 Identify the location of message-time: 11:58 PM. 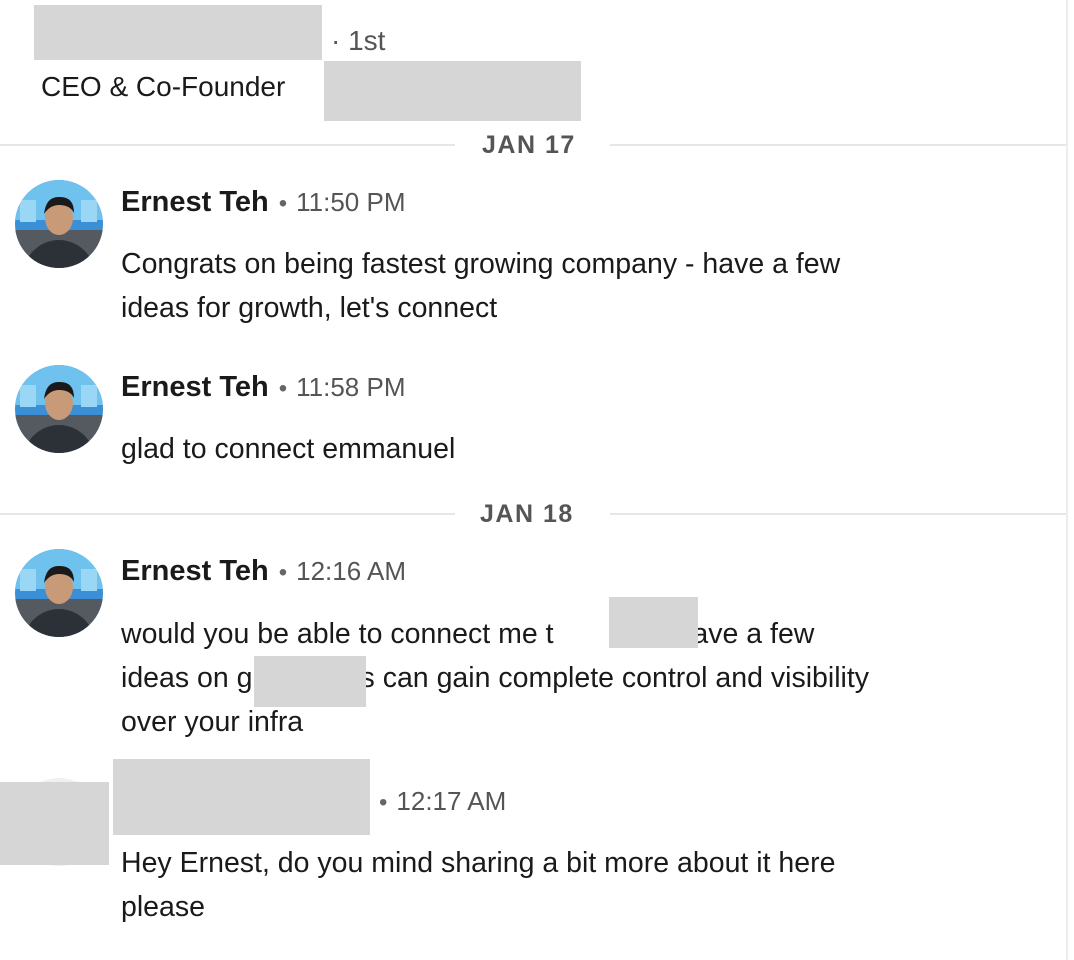
(351, 387).